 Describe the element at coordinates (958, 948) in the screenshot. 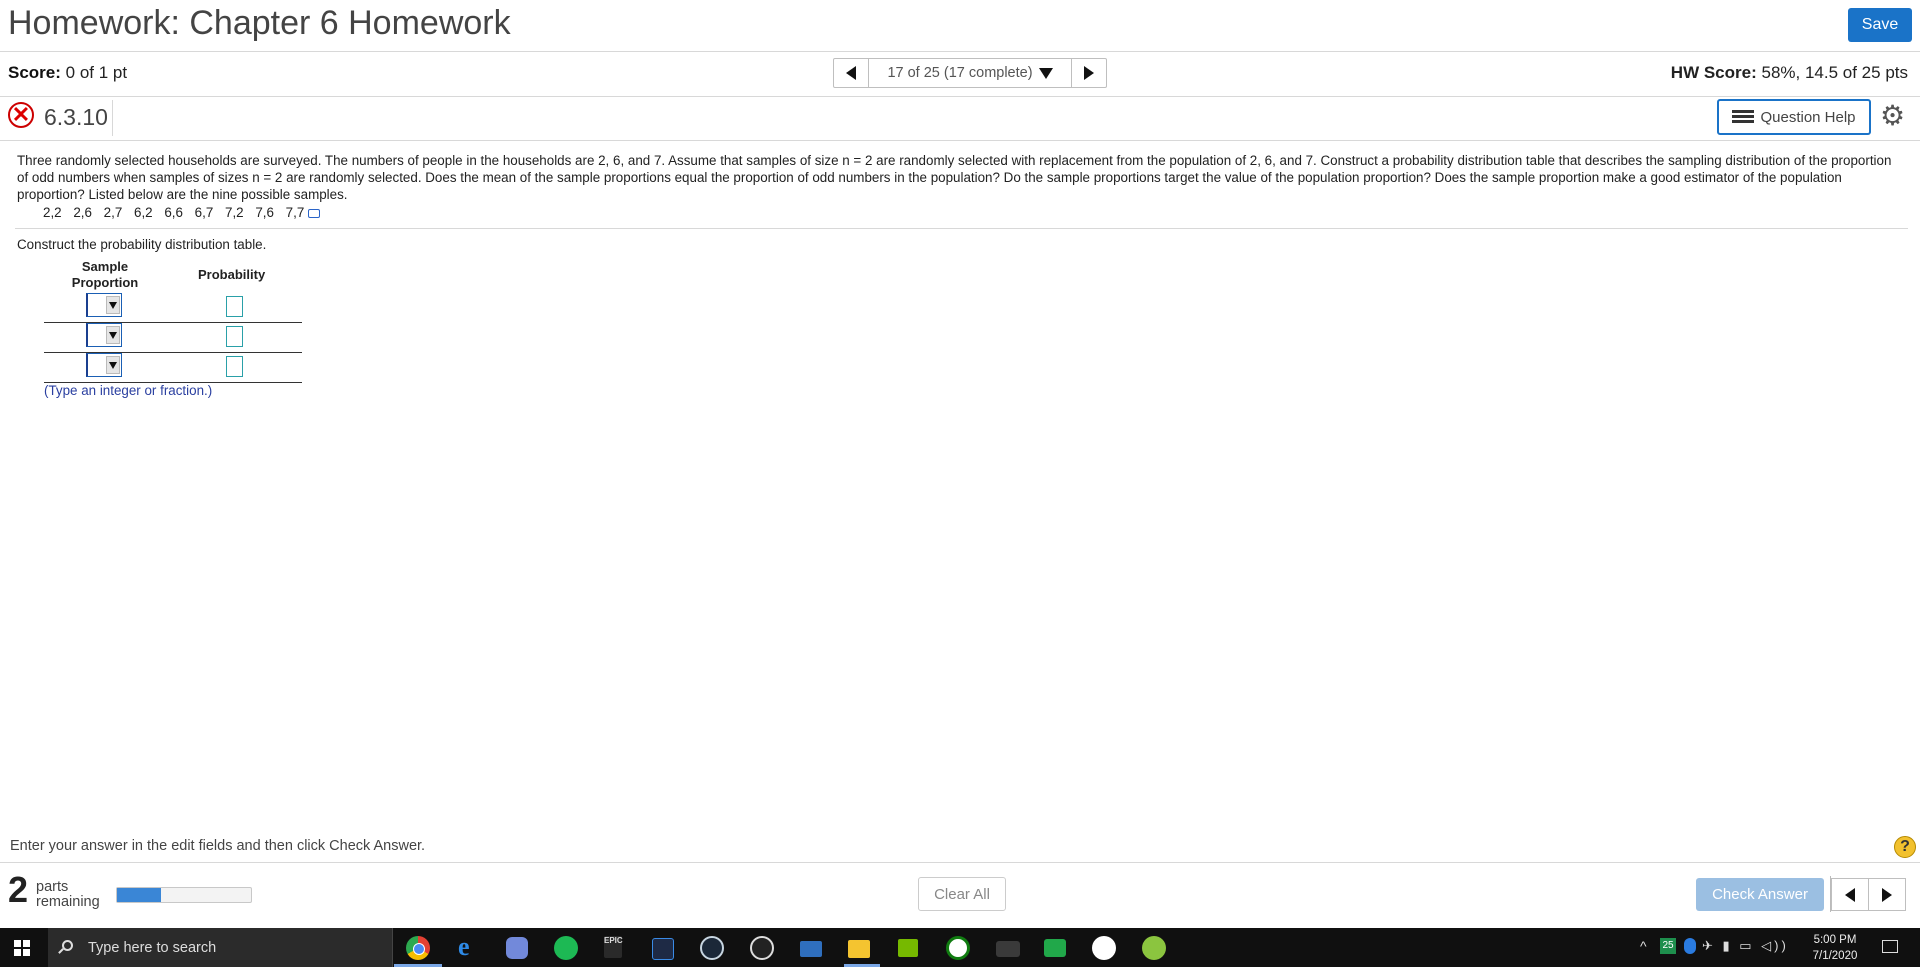

I see `xbox-icon` at that location.